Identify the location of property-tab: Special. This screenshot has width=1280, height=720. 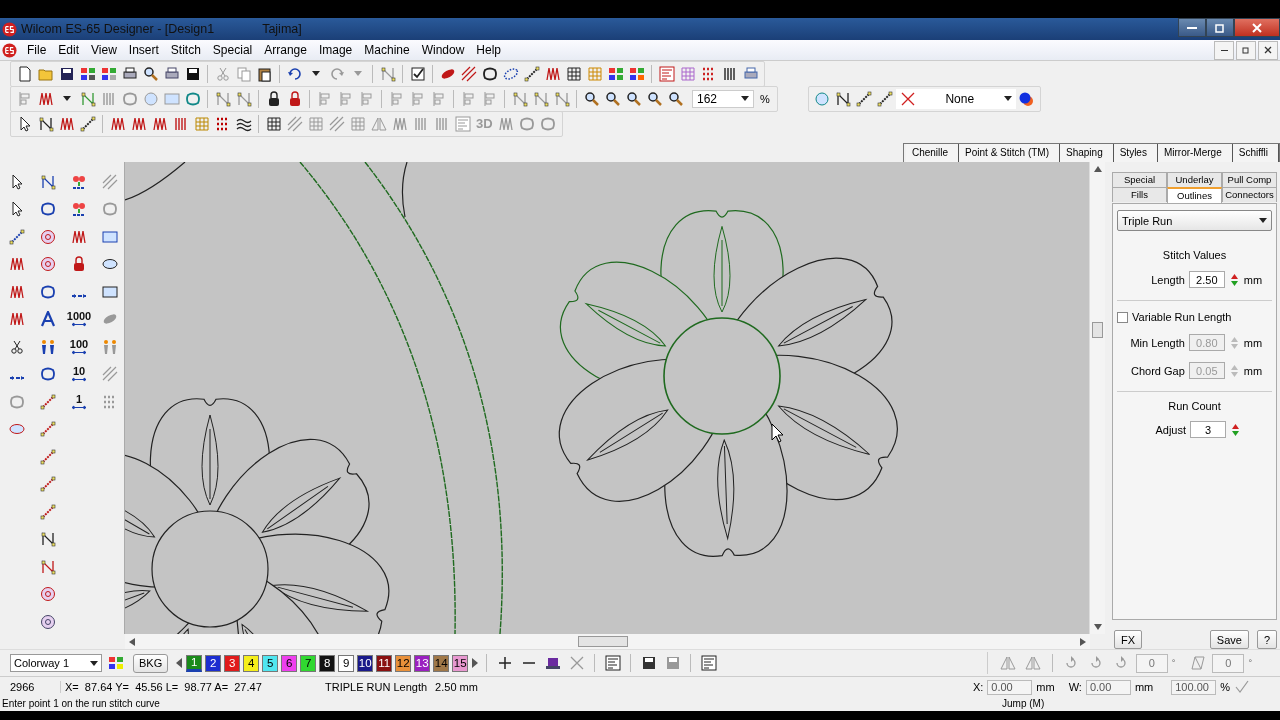
(1139, 179).